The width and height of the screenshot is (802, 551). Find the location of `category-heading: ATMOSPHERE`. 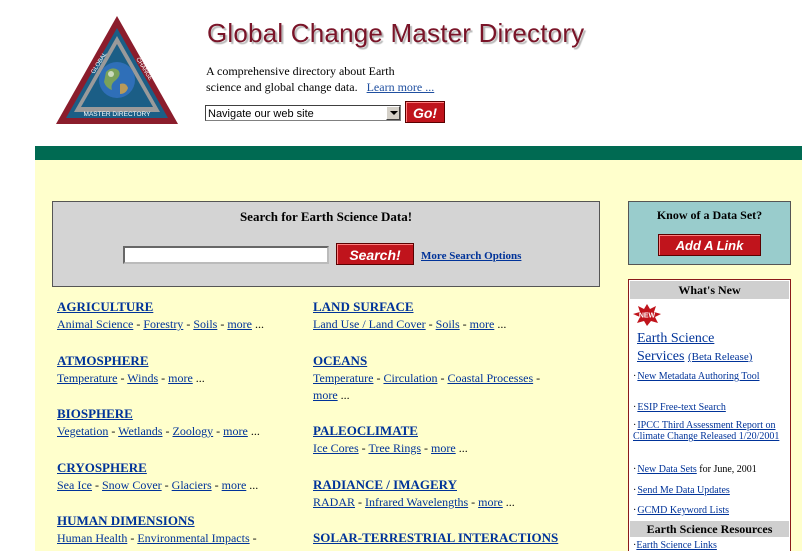

category-heading: ATMOSPHERE is located at coordinates (131, 361).